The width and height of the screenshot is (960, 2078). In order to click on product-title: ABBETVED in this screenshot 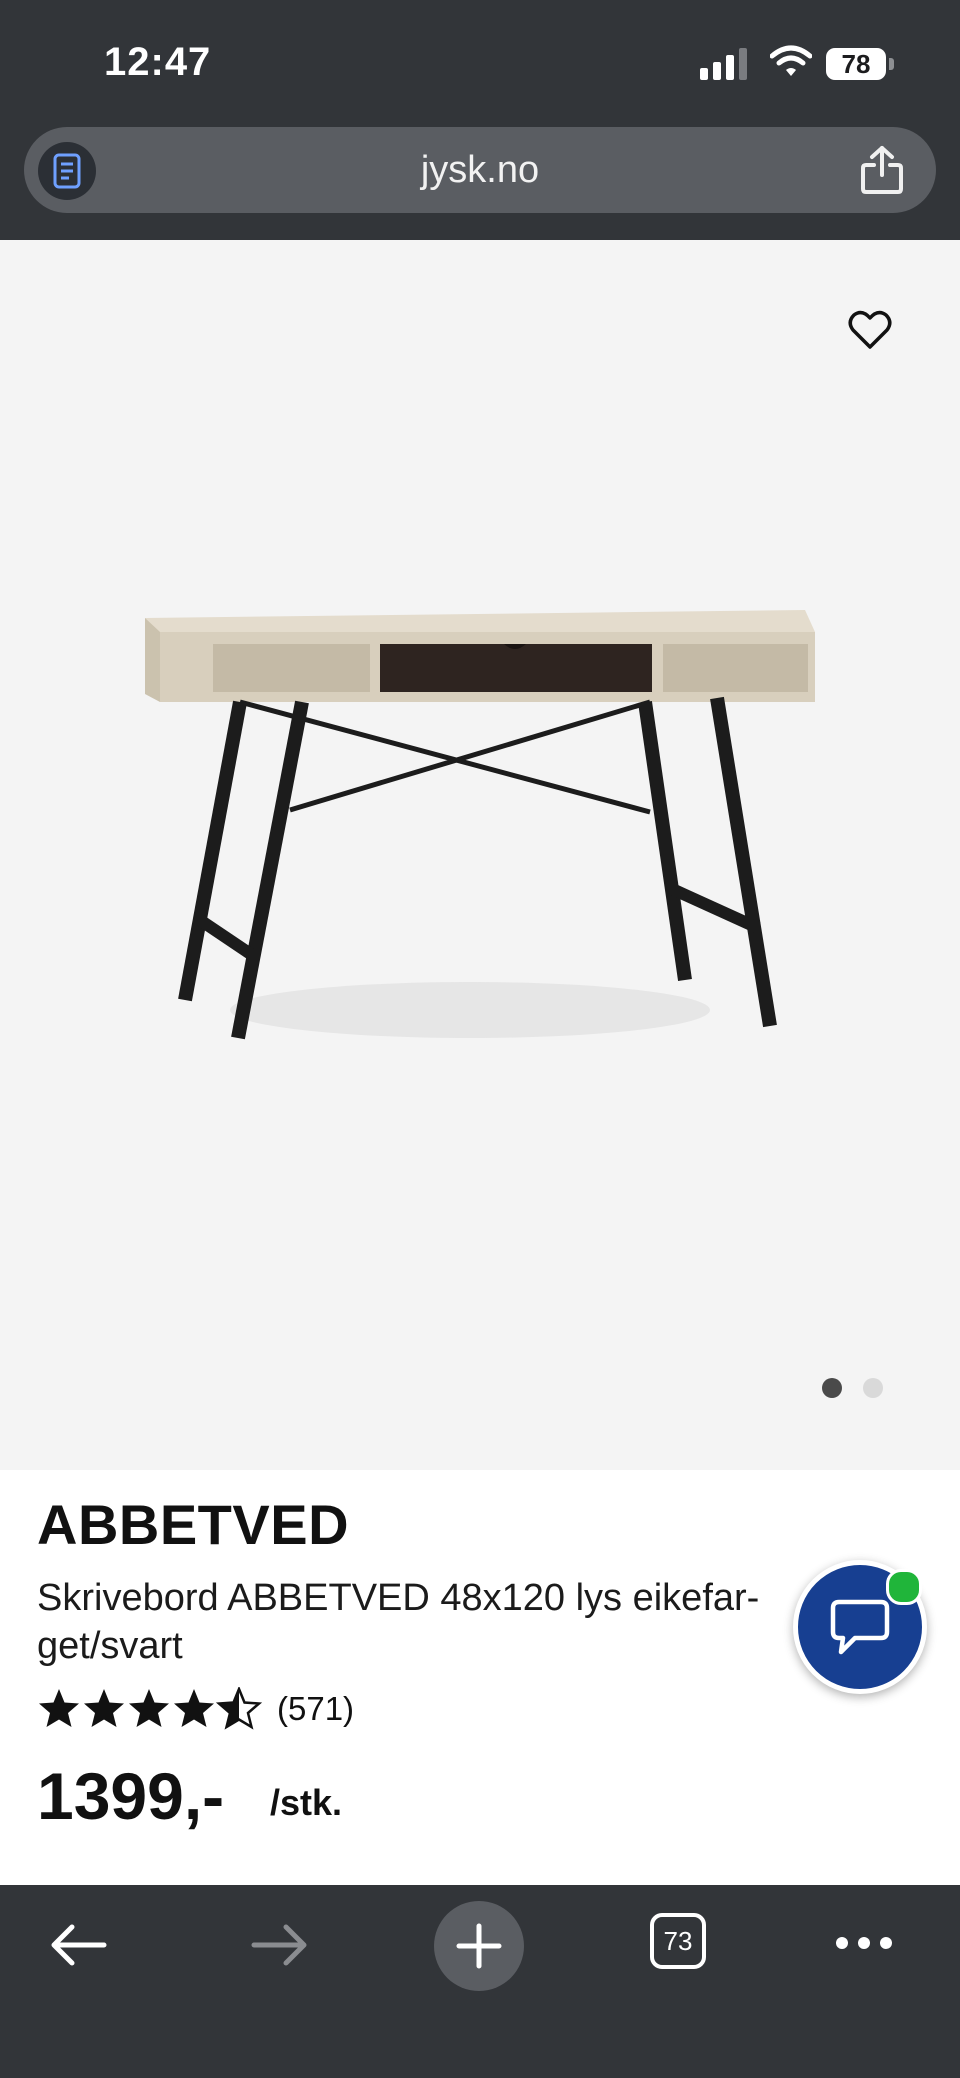, I will do `click(193, 1524)`.